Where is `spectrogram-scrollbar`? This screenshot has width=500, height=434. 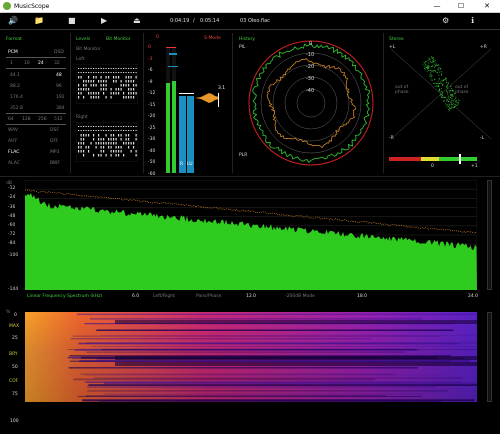 spectrogram-scrollbar is located at coordinates (489, 357).